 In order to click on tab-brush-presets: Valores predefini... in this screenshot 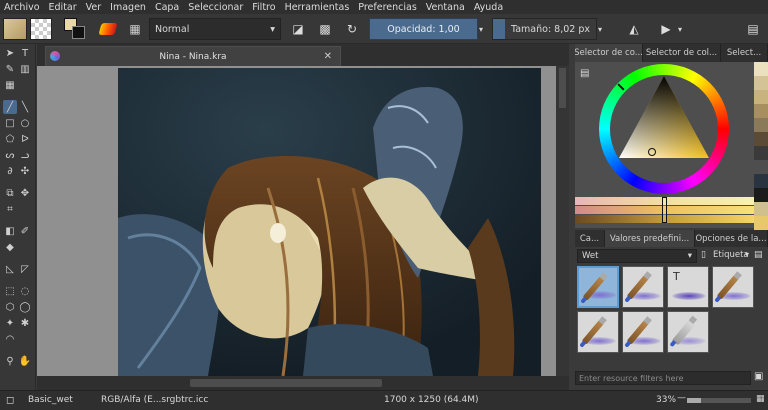, I will do `click(650, 239)`.